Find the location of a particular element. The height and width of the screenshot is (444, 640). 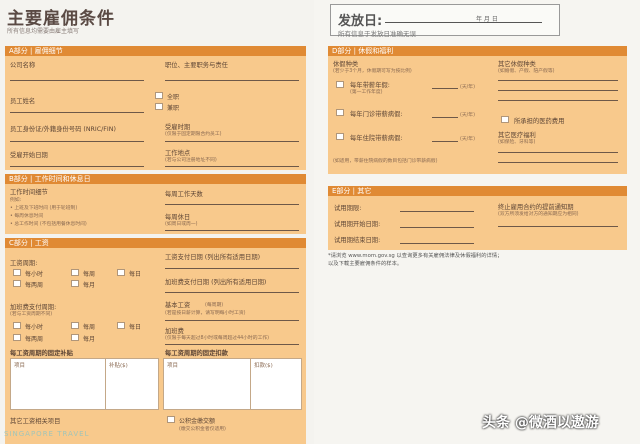

outpatient-leave-checkbox is located at coordinates (340, 112).